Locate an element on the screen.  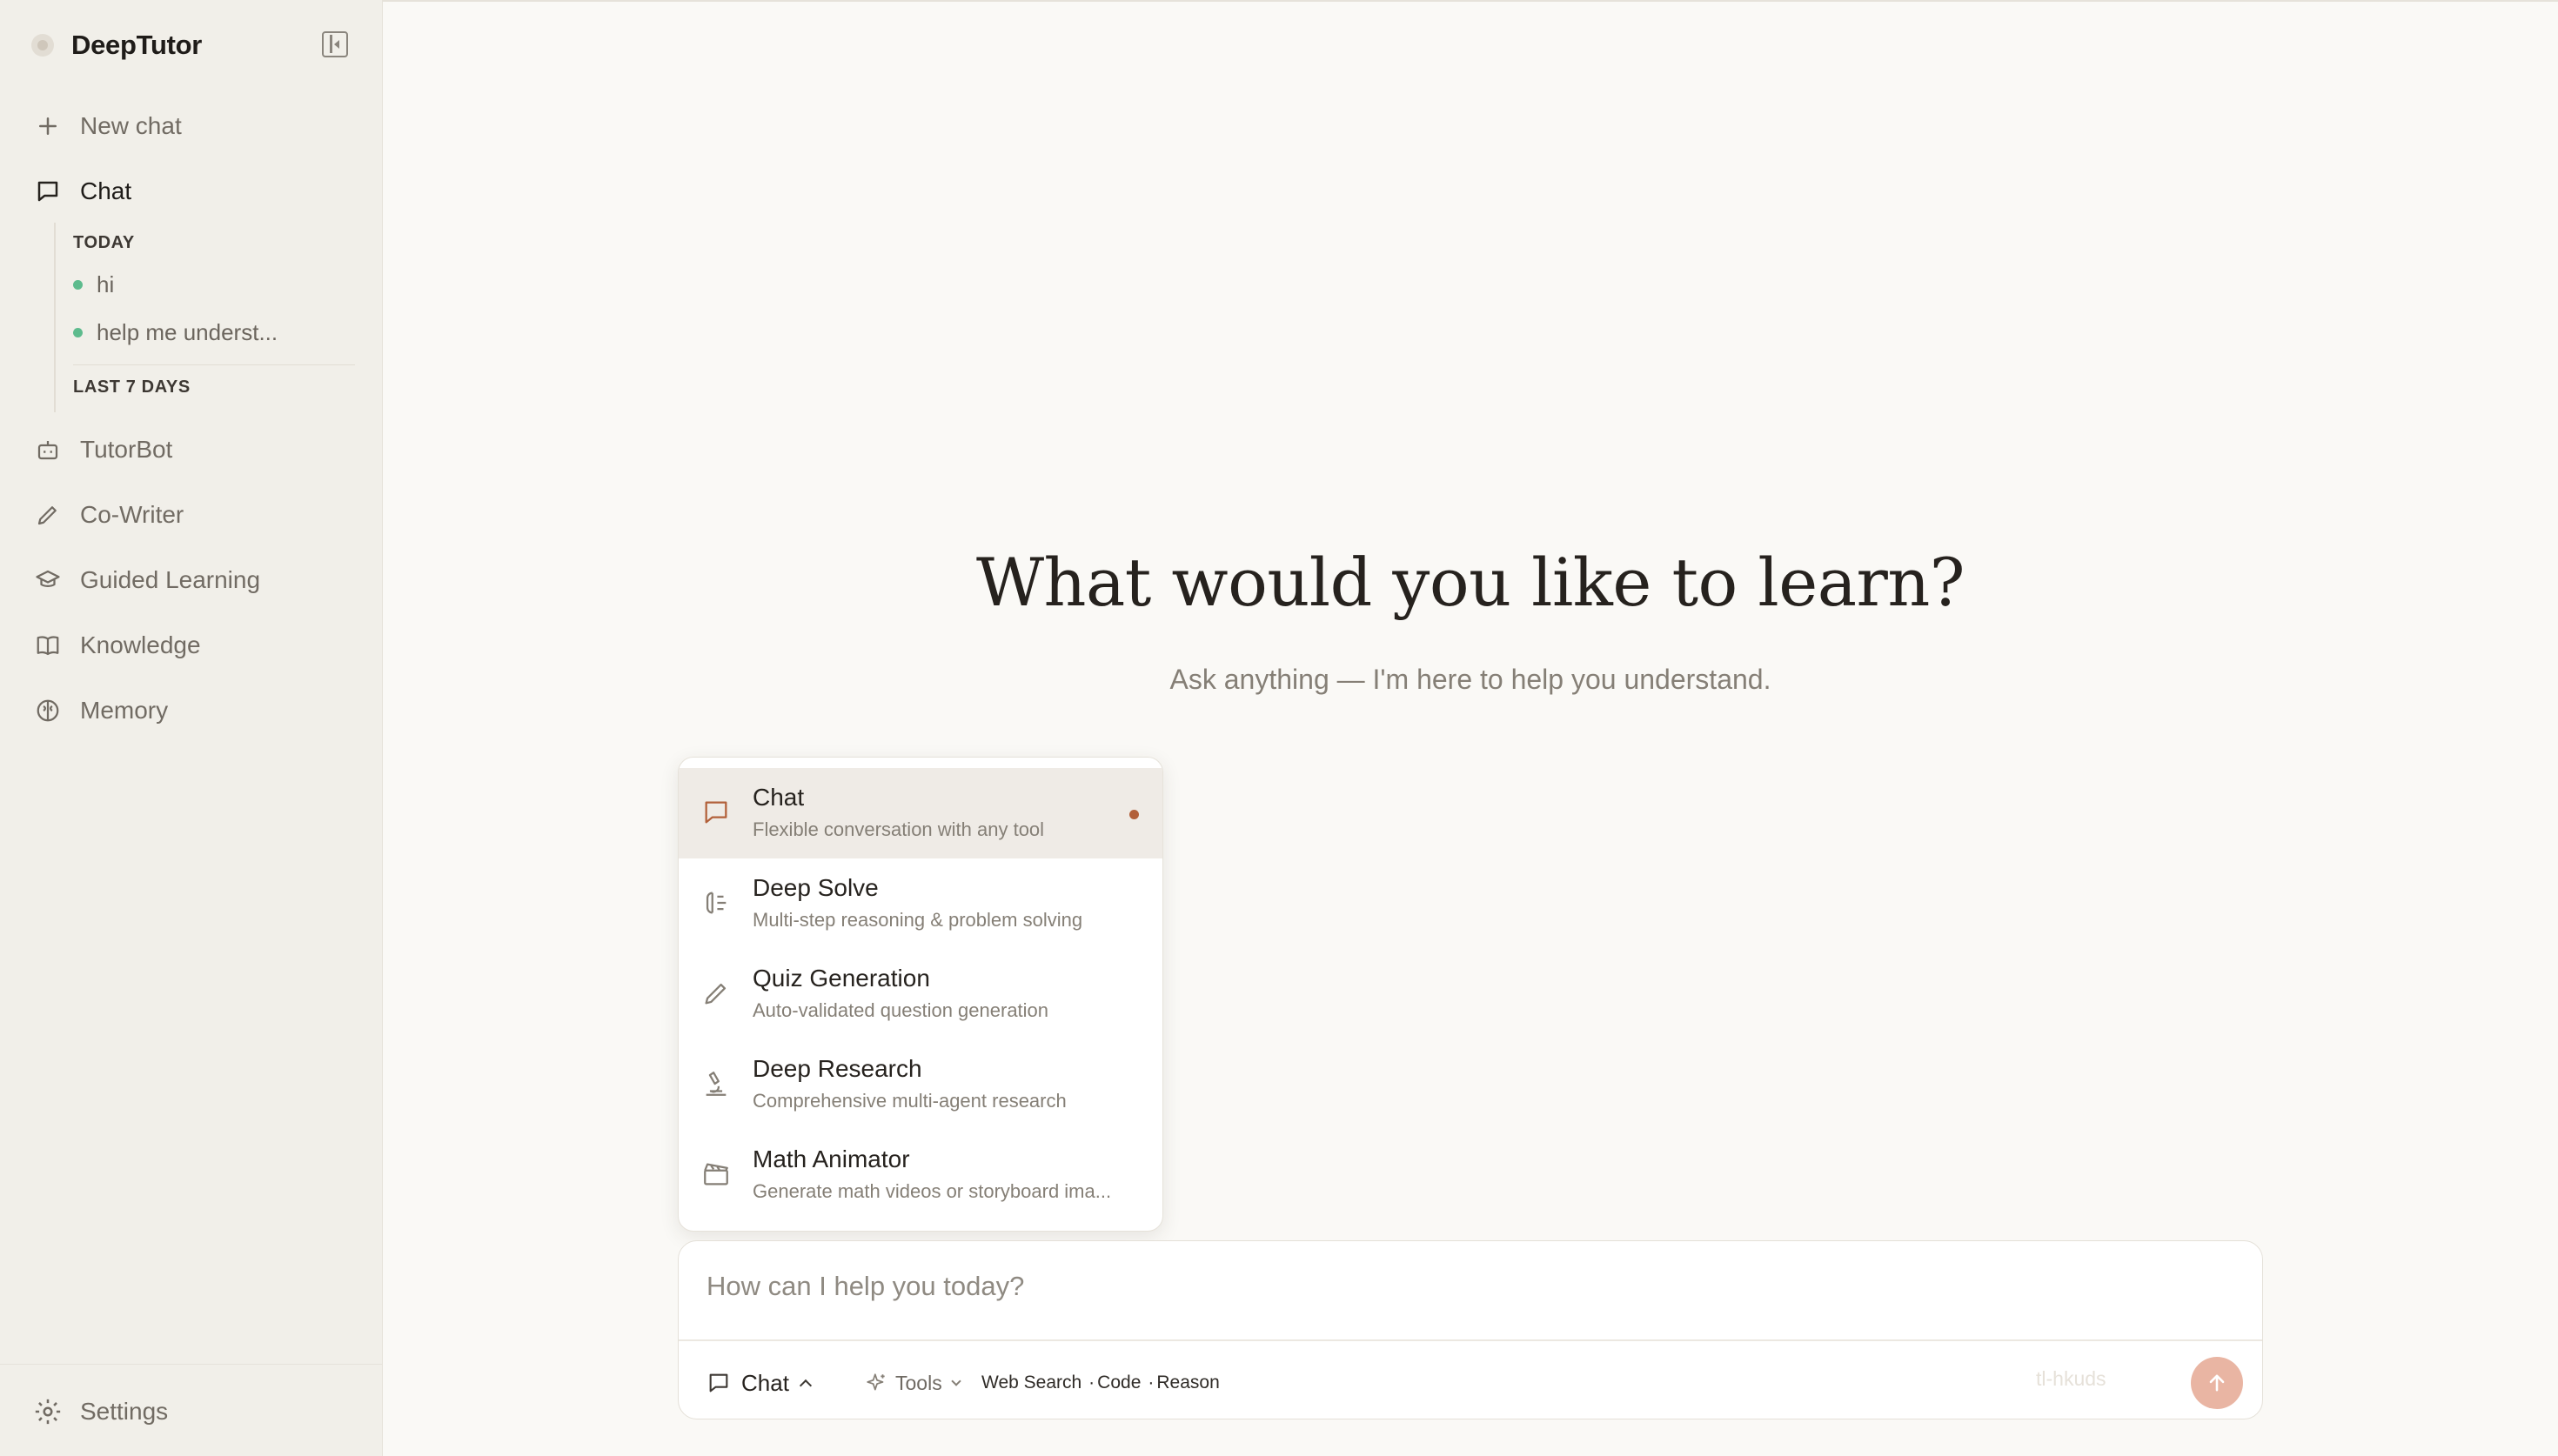
message-input: How can I help you today? is located at coordinates (865, 1286).